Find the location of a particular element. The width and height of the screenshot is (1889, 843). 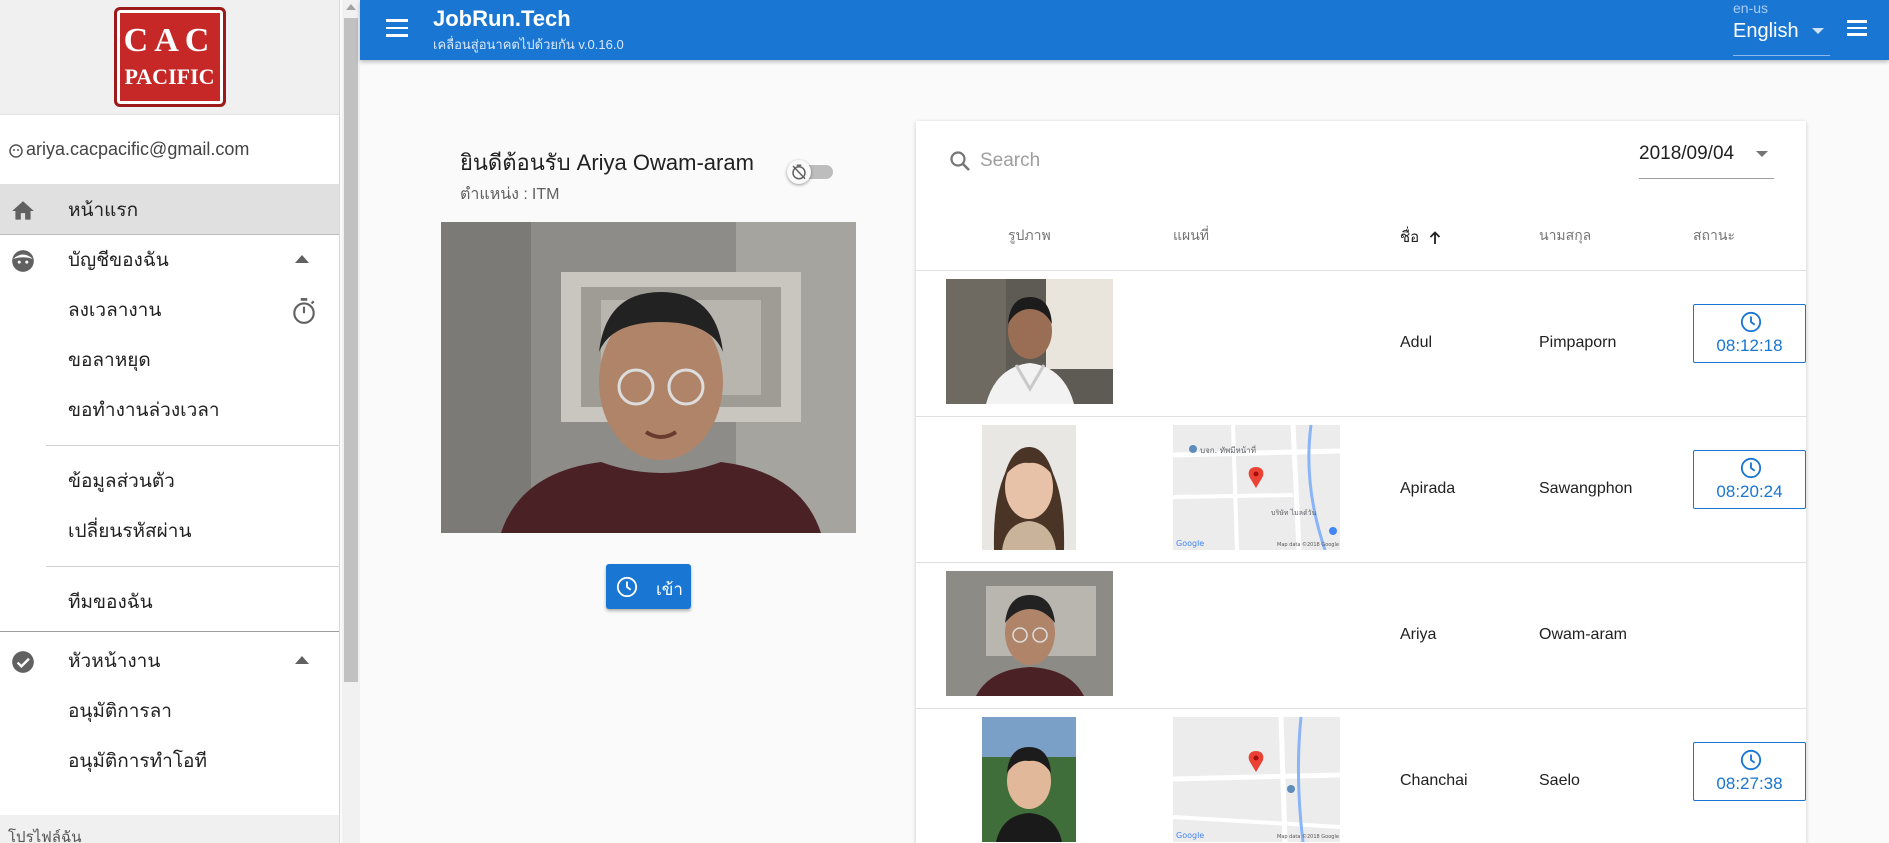

nav-item-home: หน้าแรก is located at coordinates (169, 210).